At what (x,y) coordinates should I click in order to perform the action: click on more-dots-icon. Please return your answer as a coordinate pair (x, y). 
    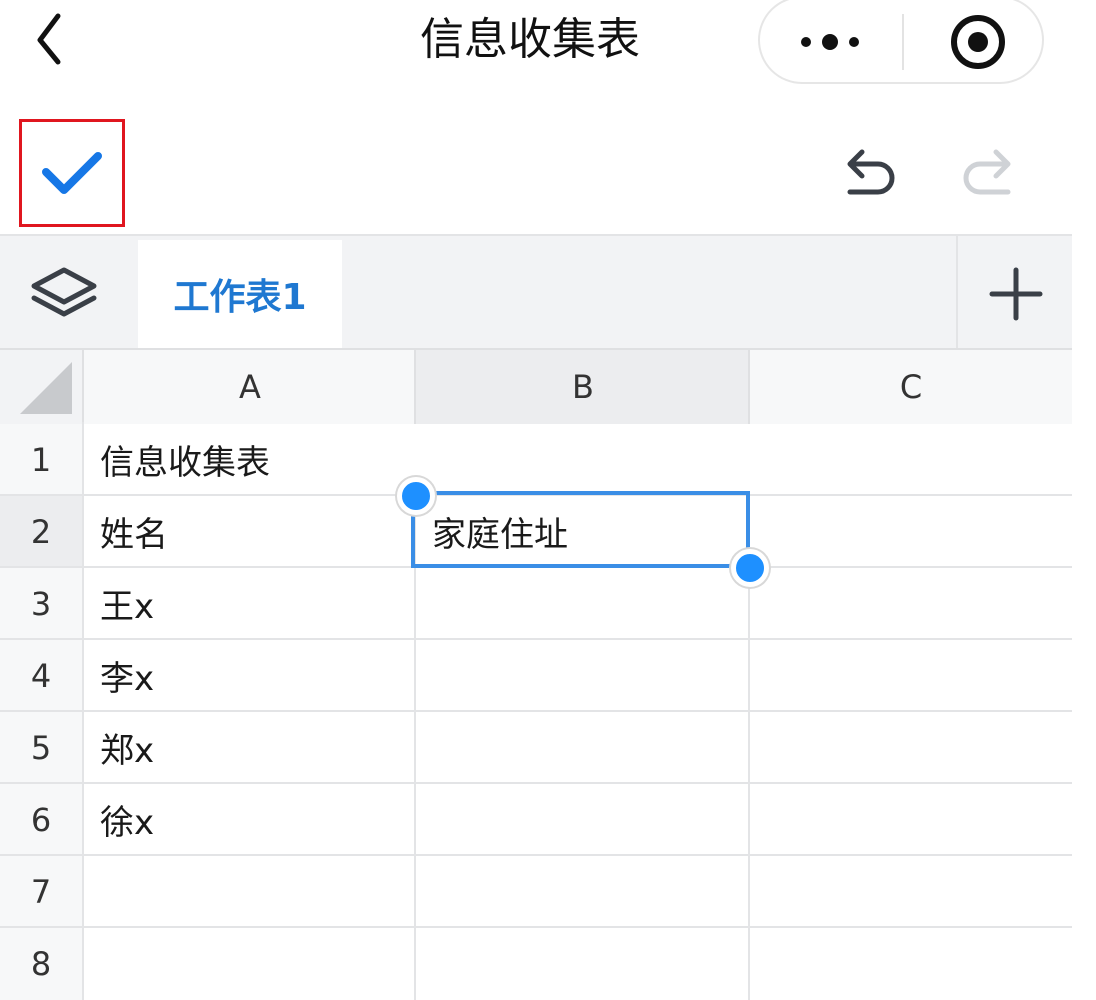
    Looking at the image, I should click on (830, 42).